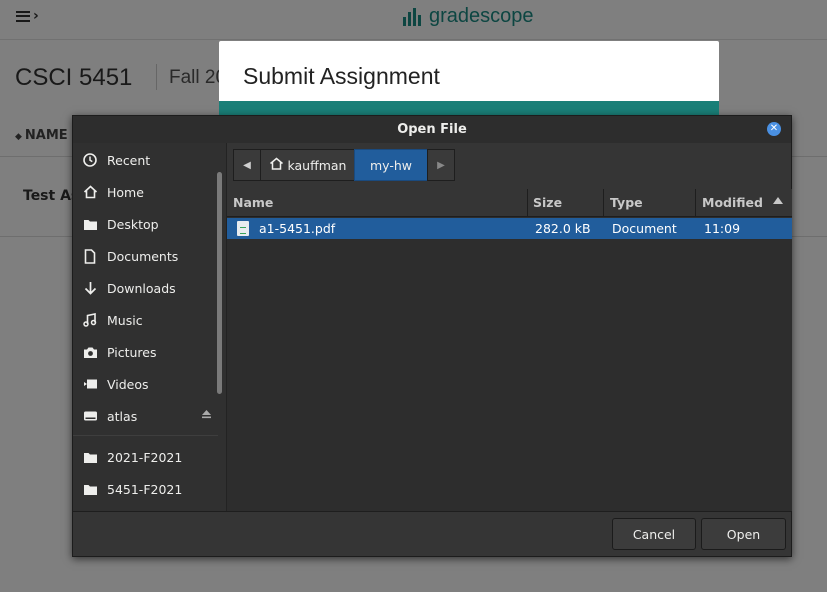 This screenshot has width=827, height=592. What do you see at coordinates (141, 288) in the screenshot?
I see `sidebar-item-label: Downloads` at bounding box center [141, 288].